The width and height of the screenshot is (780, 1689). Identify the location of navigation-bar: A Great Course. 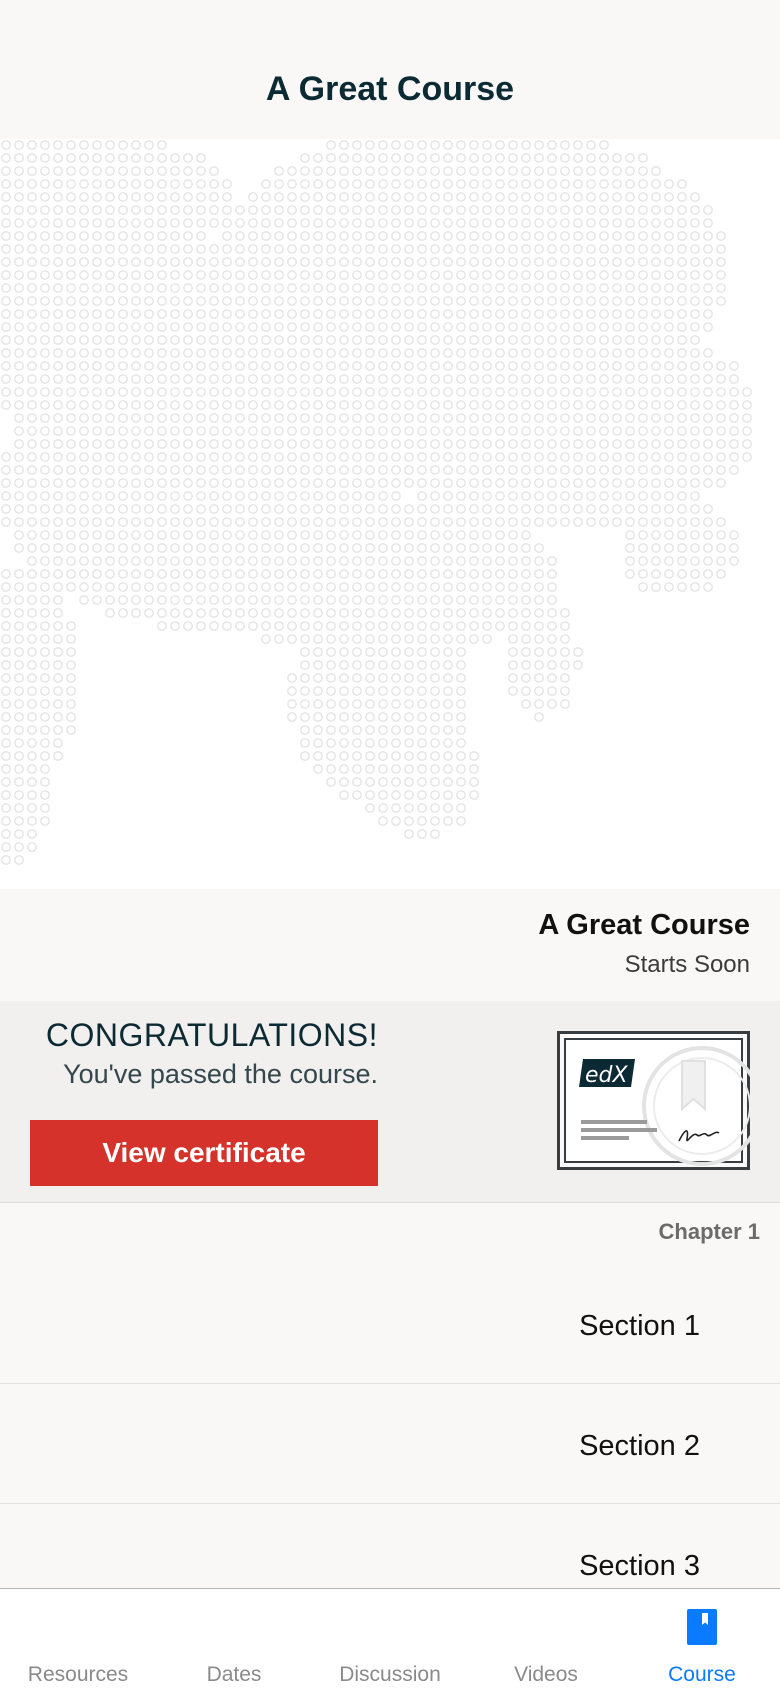
(390, 69).